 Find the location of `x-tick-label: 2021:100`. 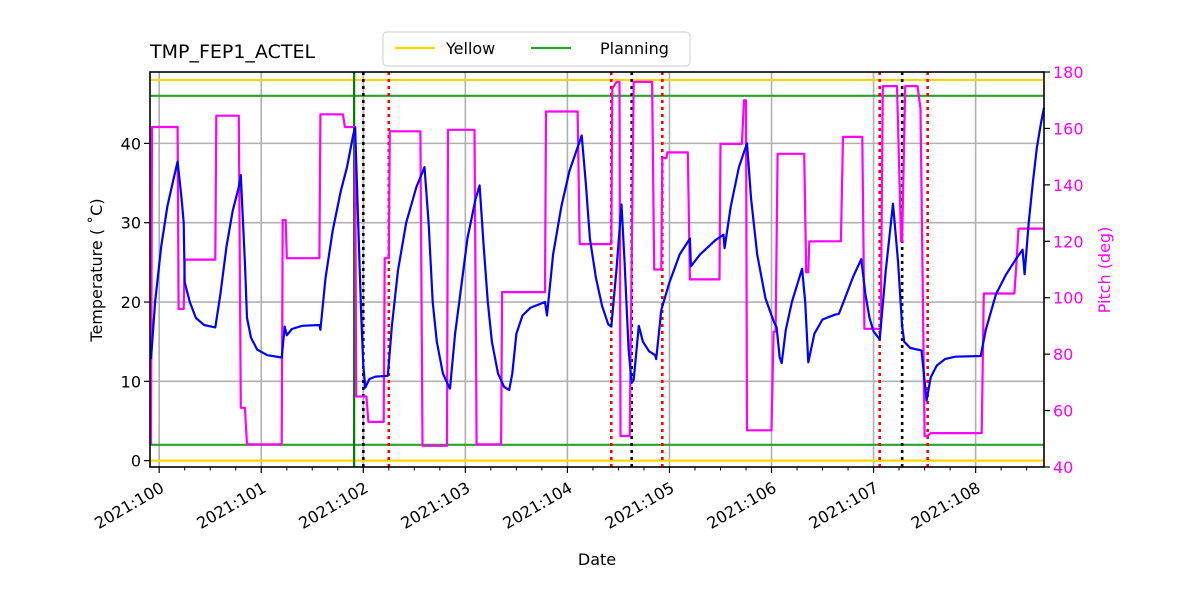

x-tick-label: 2021:100 is located at coordinates (129, 505).